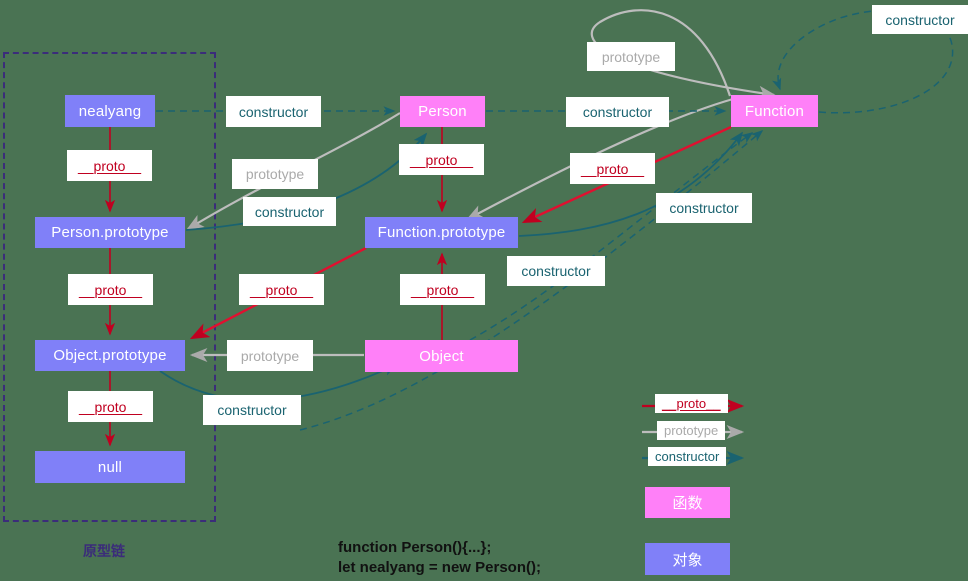 The width and height of the screenshot is (968, 581). I want to click on node-label: Object.prototype, so click(110, 355).